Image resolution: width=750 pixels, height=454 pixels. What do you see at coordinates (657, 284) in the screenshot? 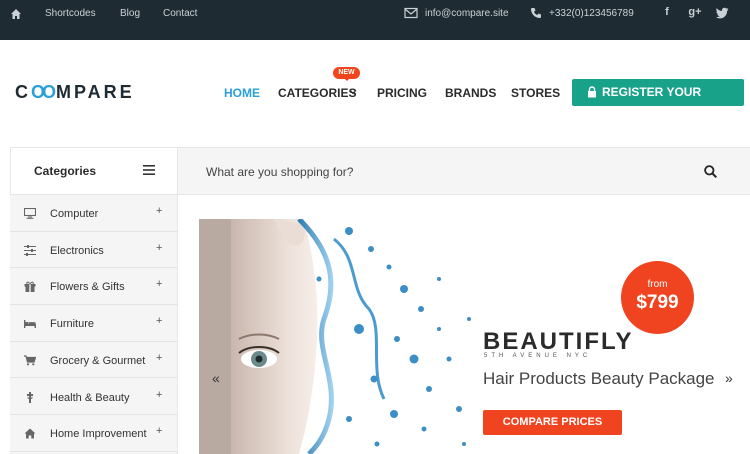
I see `price-from-label: from` at bounding box center [657, 284].